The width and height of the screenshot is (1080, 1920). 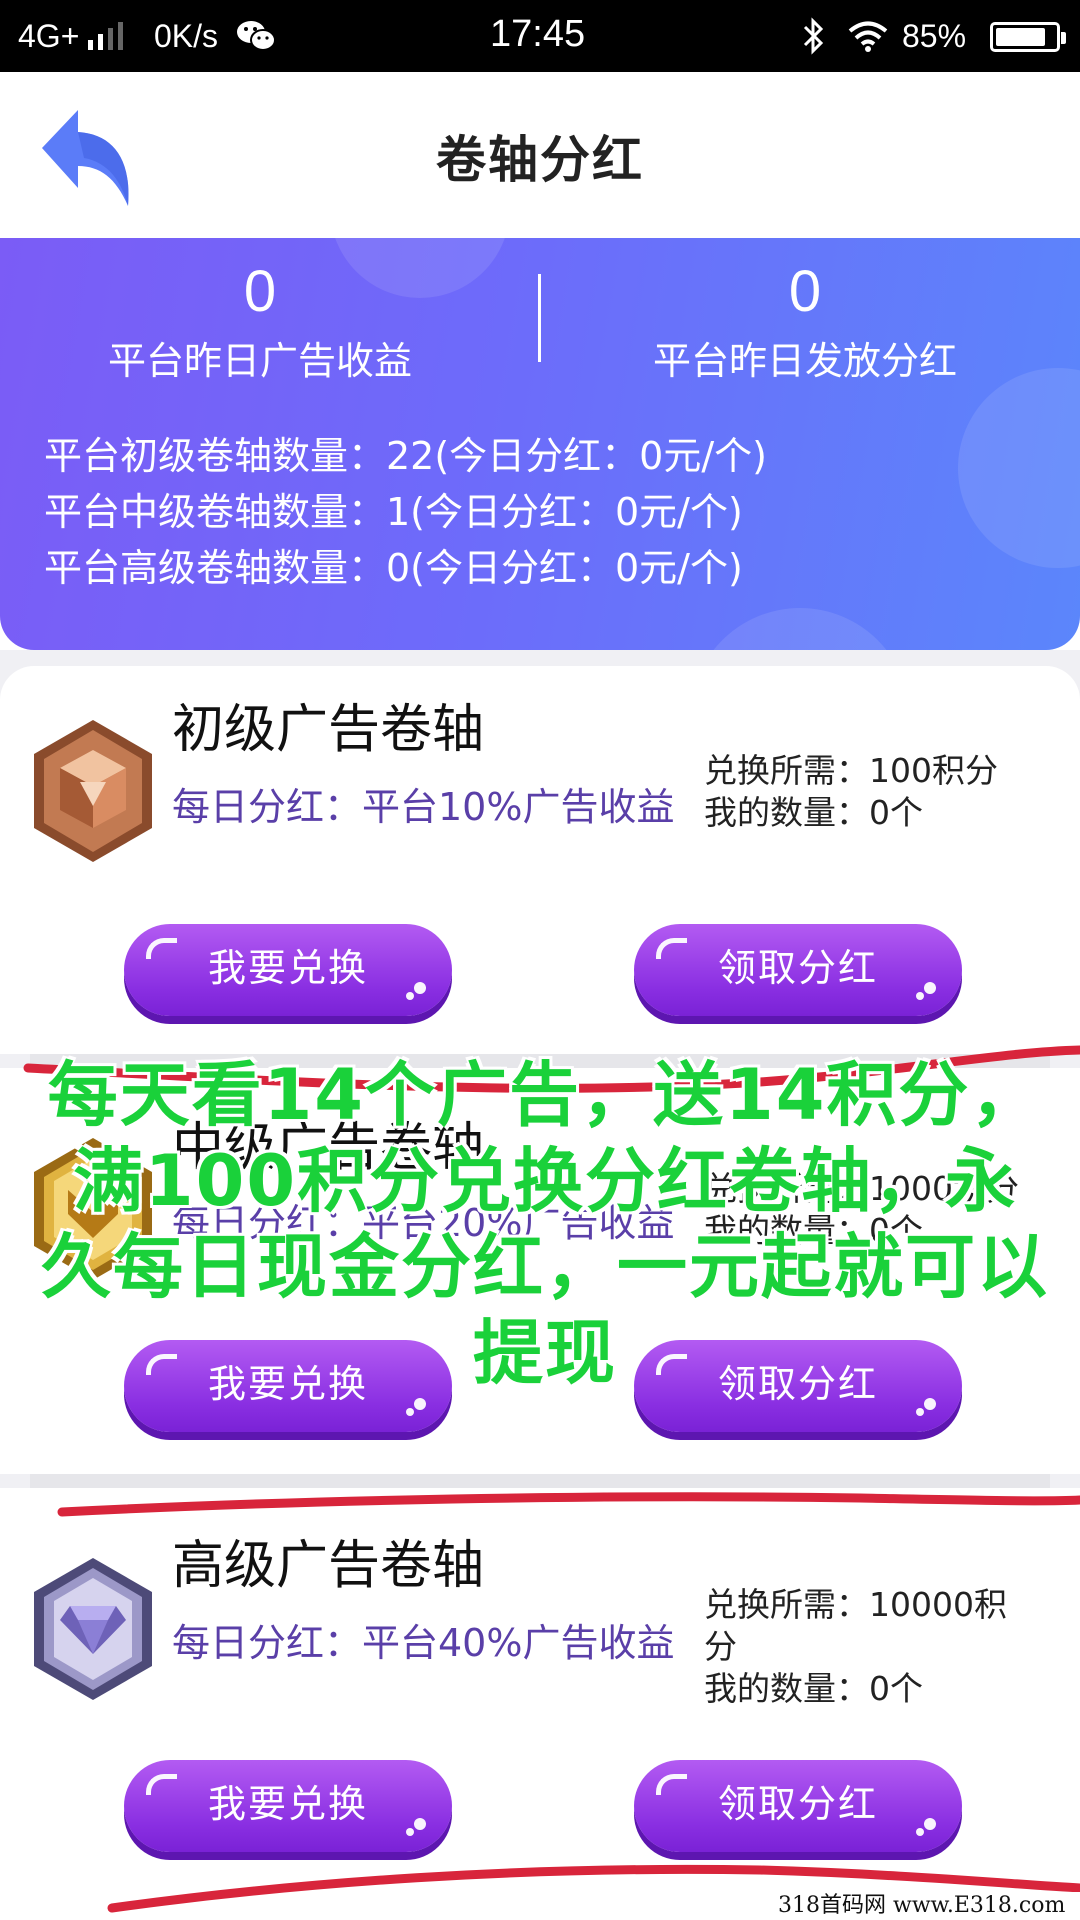 I want to click on bronze-badge-icon, so click(x=93, y=791).